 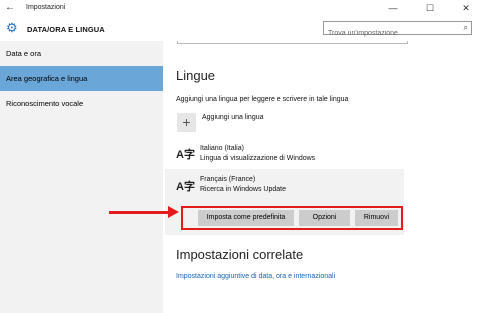 I want to click on window-title: Impostazioni, so click(x=46, y=7).